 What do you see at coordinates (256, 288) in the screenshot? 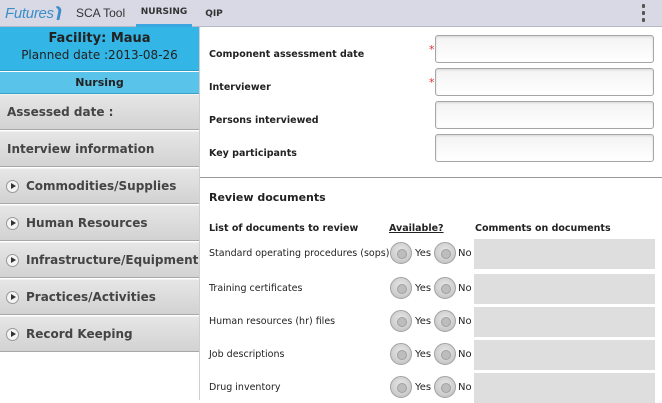
I see `document-name: Training certificates` at bounding box center [256, 288].